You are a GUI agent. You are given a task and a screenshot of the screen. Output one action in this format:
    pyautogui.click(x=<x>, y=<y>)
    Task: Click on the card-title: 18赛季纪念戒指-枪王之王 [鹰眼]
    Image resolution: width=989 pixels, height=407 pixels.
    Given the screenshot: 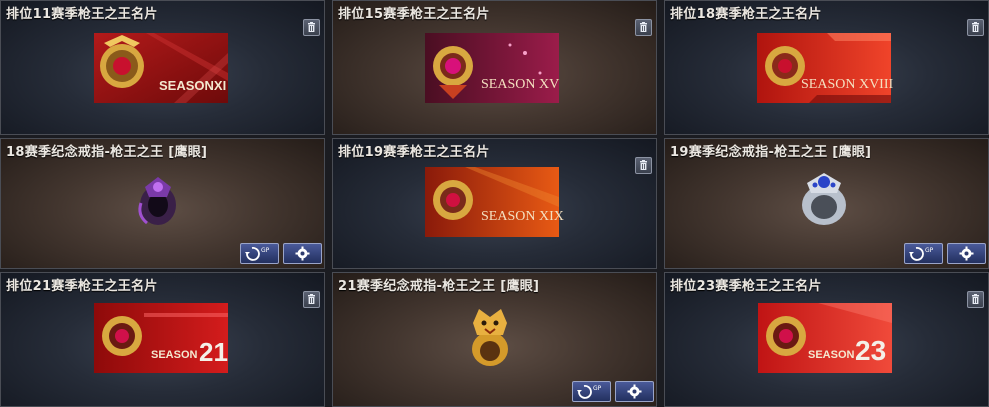 What is the action you would take?
    pyautogui.click(x=107, y=152)
    